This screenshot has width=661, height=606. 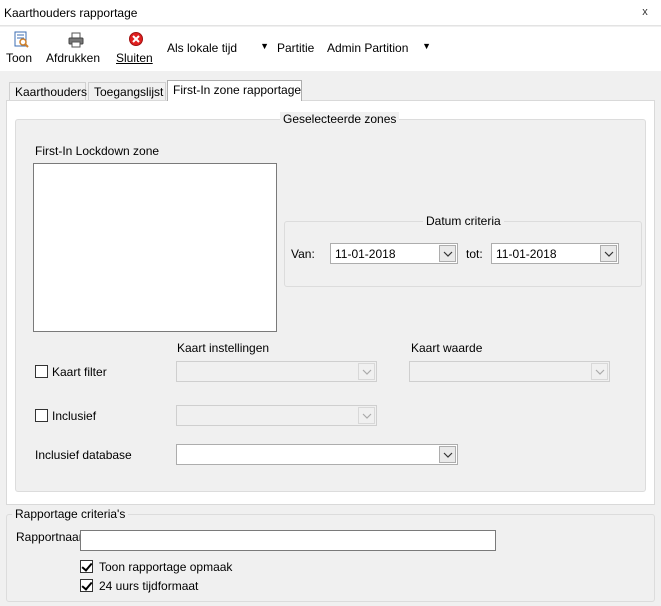 I want to click on sluiten-button: Sluiten, so click(x=136, y=48).